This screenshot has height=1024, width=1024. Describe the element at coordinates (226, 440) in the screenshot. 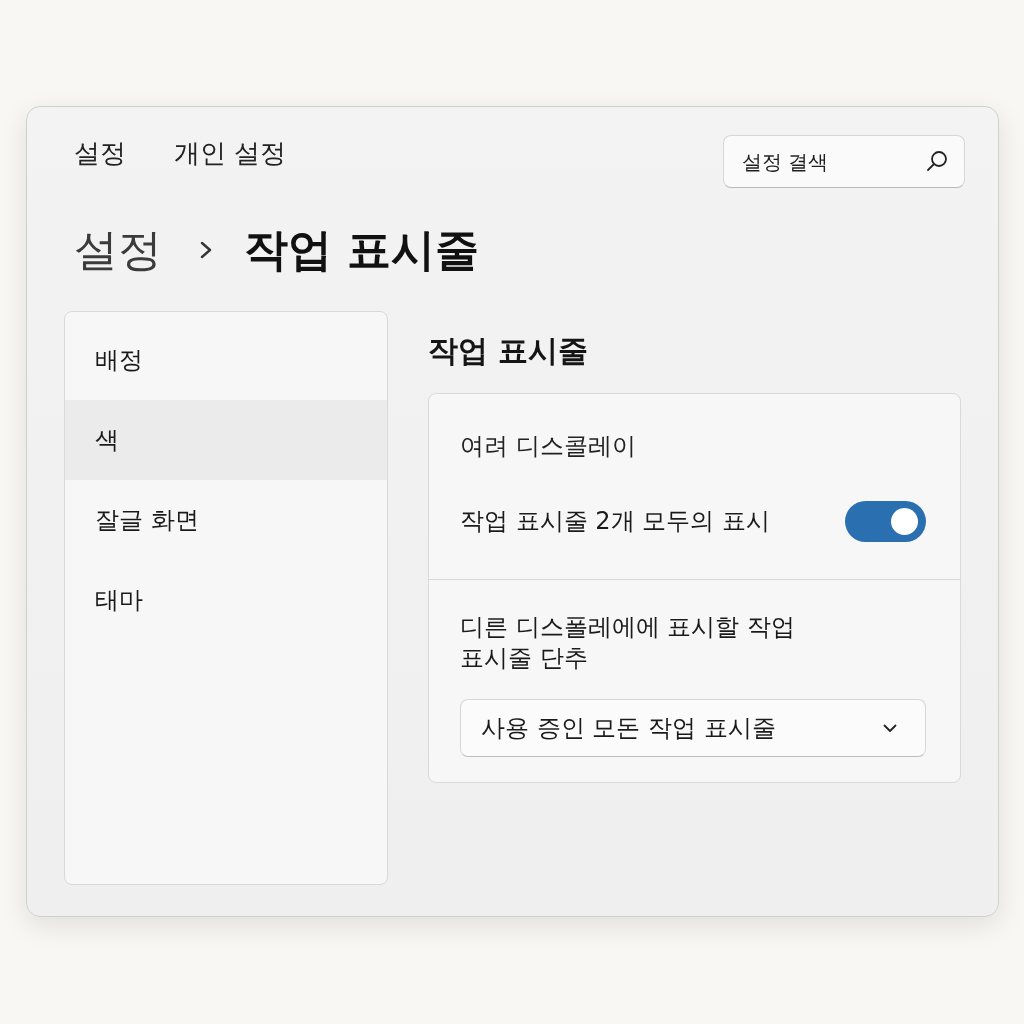

I see `sidebar-item: 색` at that location.